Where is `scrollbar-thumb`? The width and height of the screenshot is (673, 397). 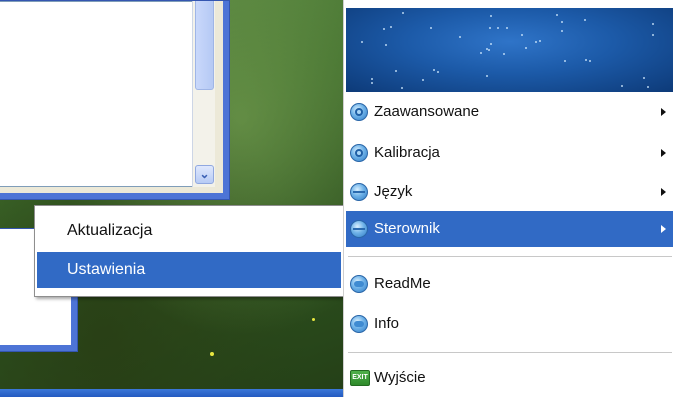
scrollbar-thumb is located at coordinates (204, 45).